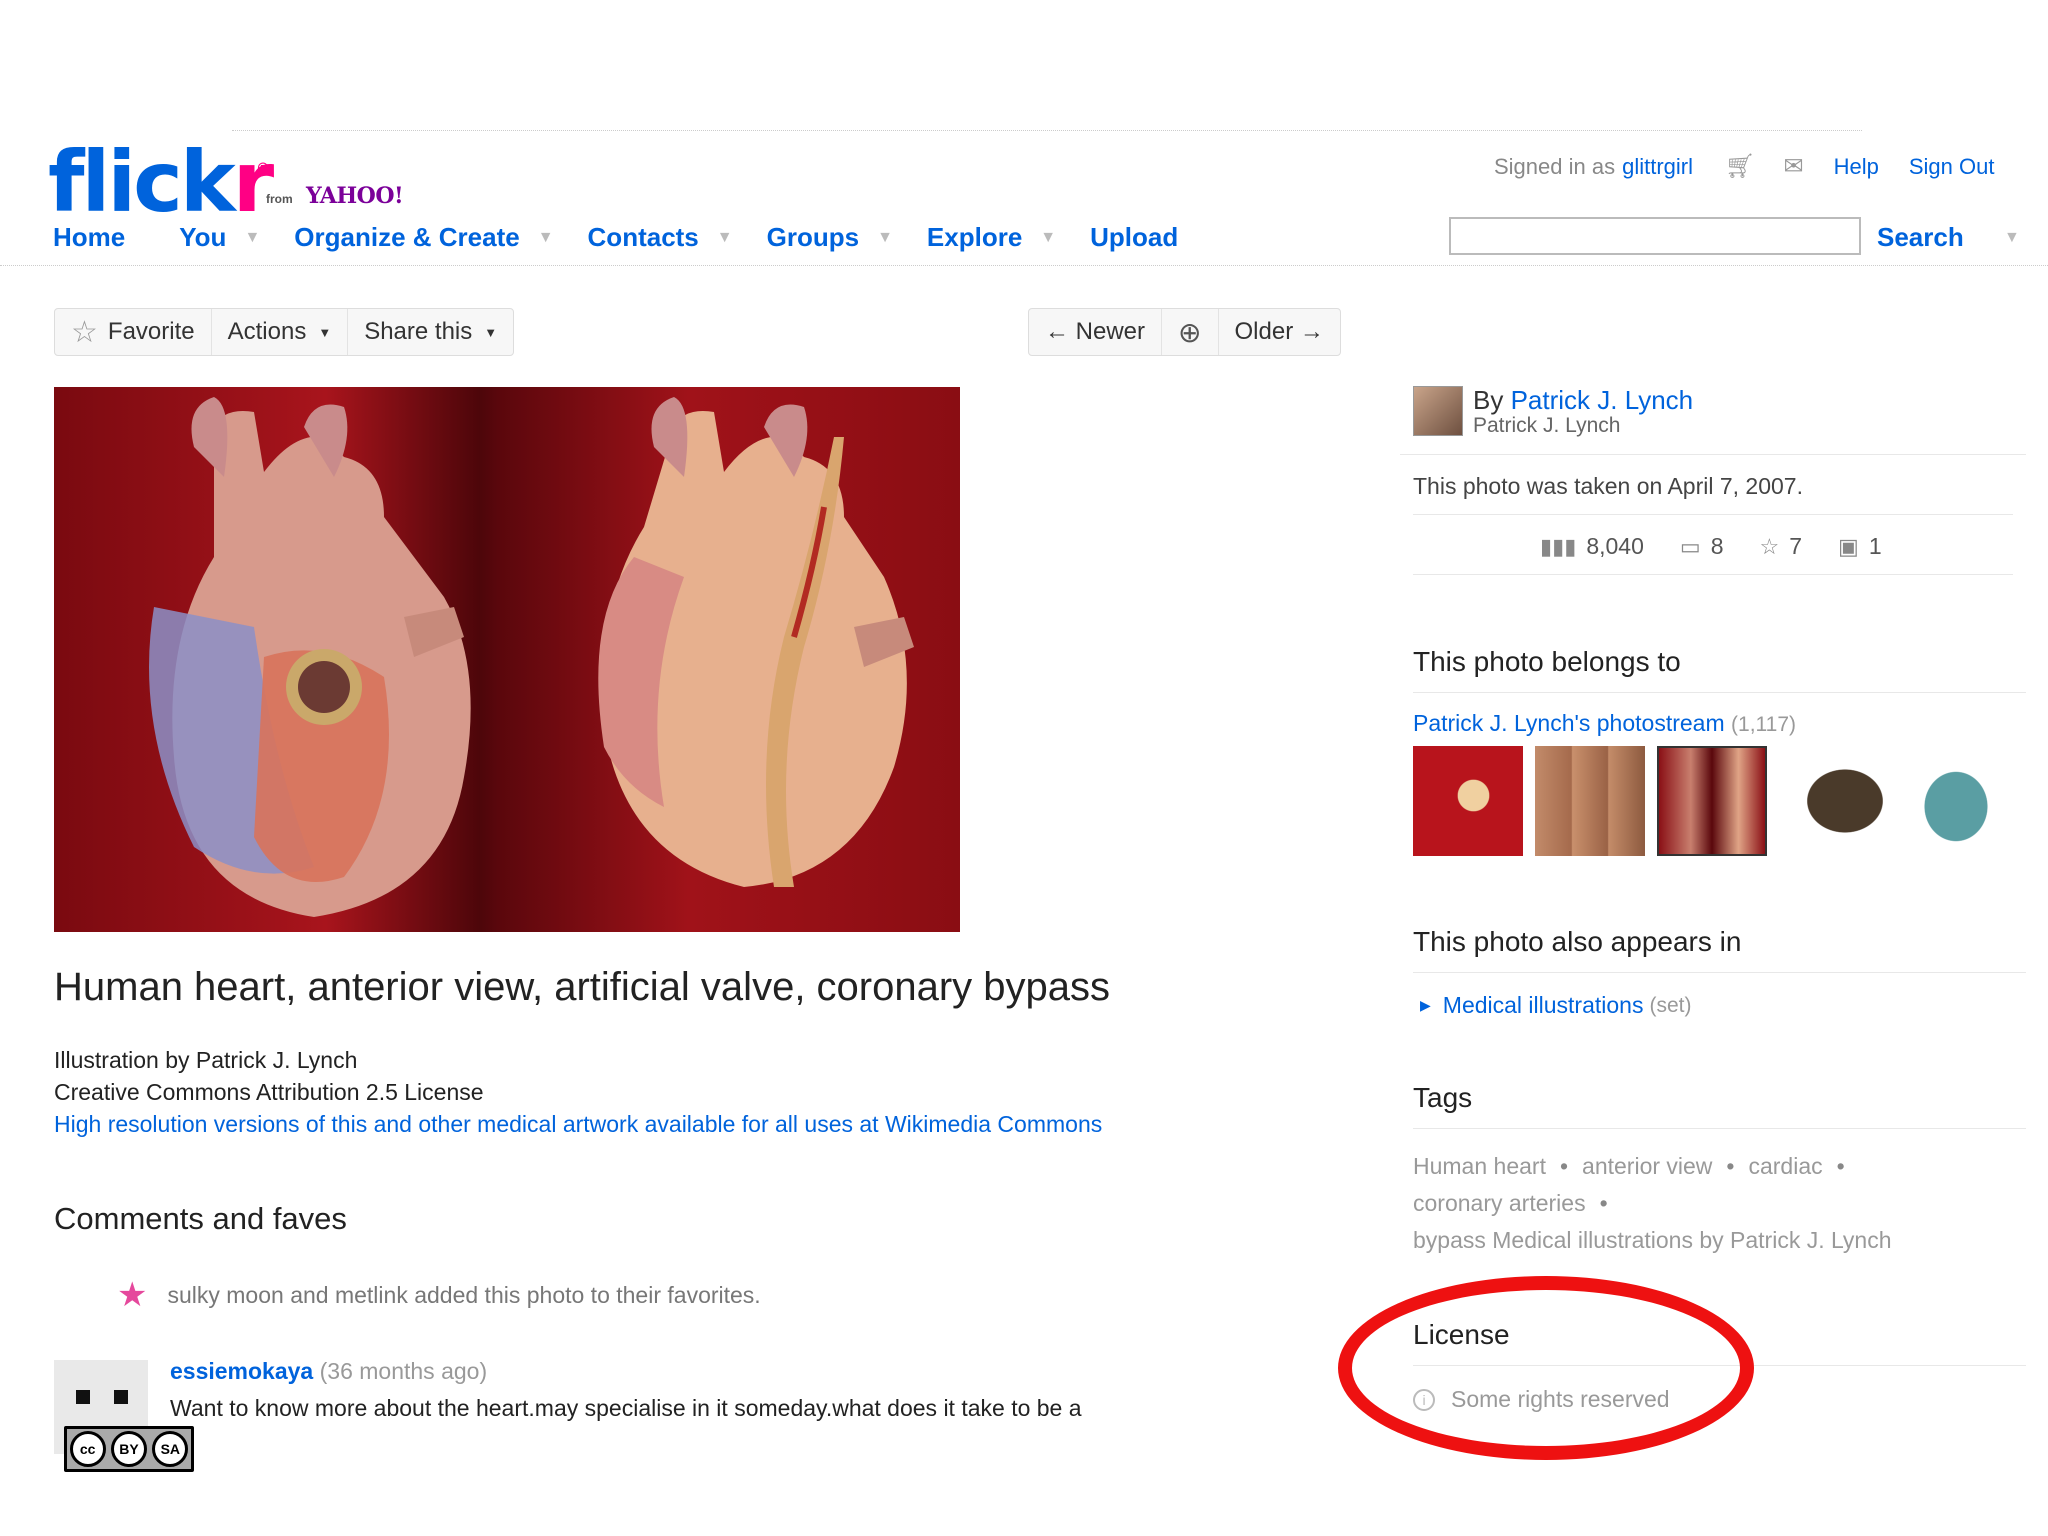  What do you see at coordinates (1047, 130) in the screenshot?
I see `top-divider` at bounding box center [1047, 130].